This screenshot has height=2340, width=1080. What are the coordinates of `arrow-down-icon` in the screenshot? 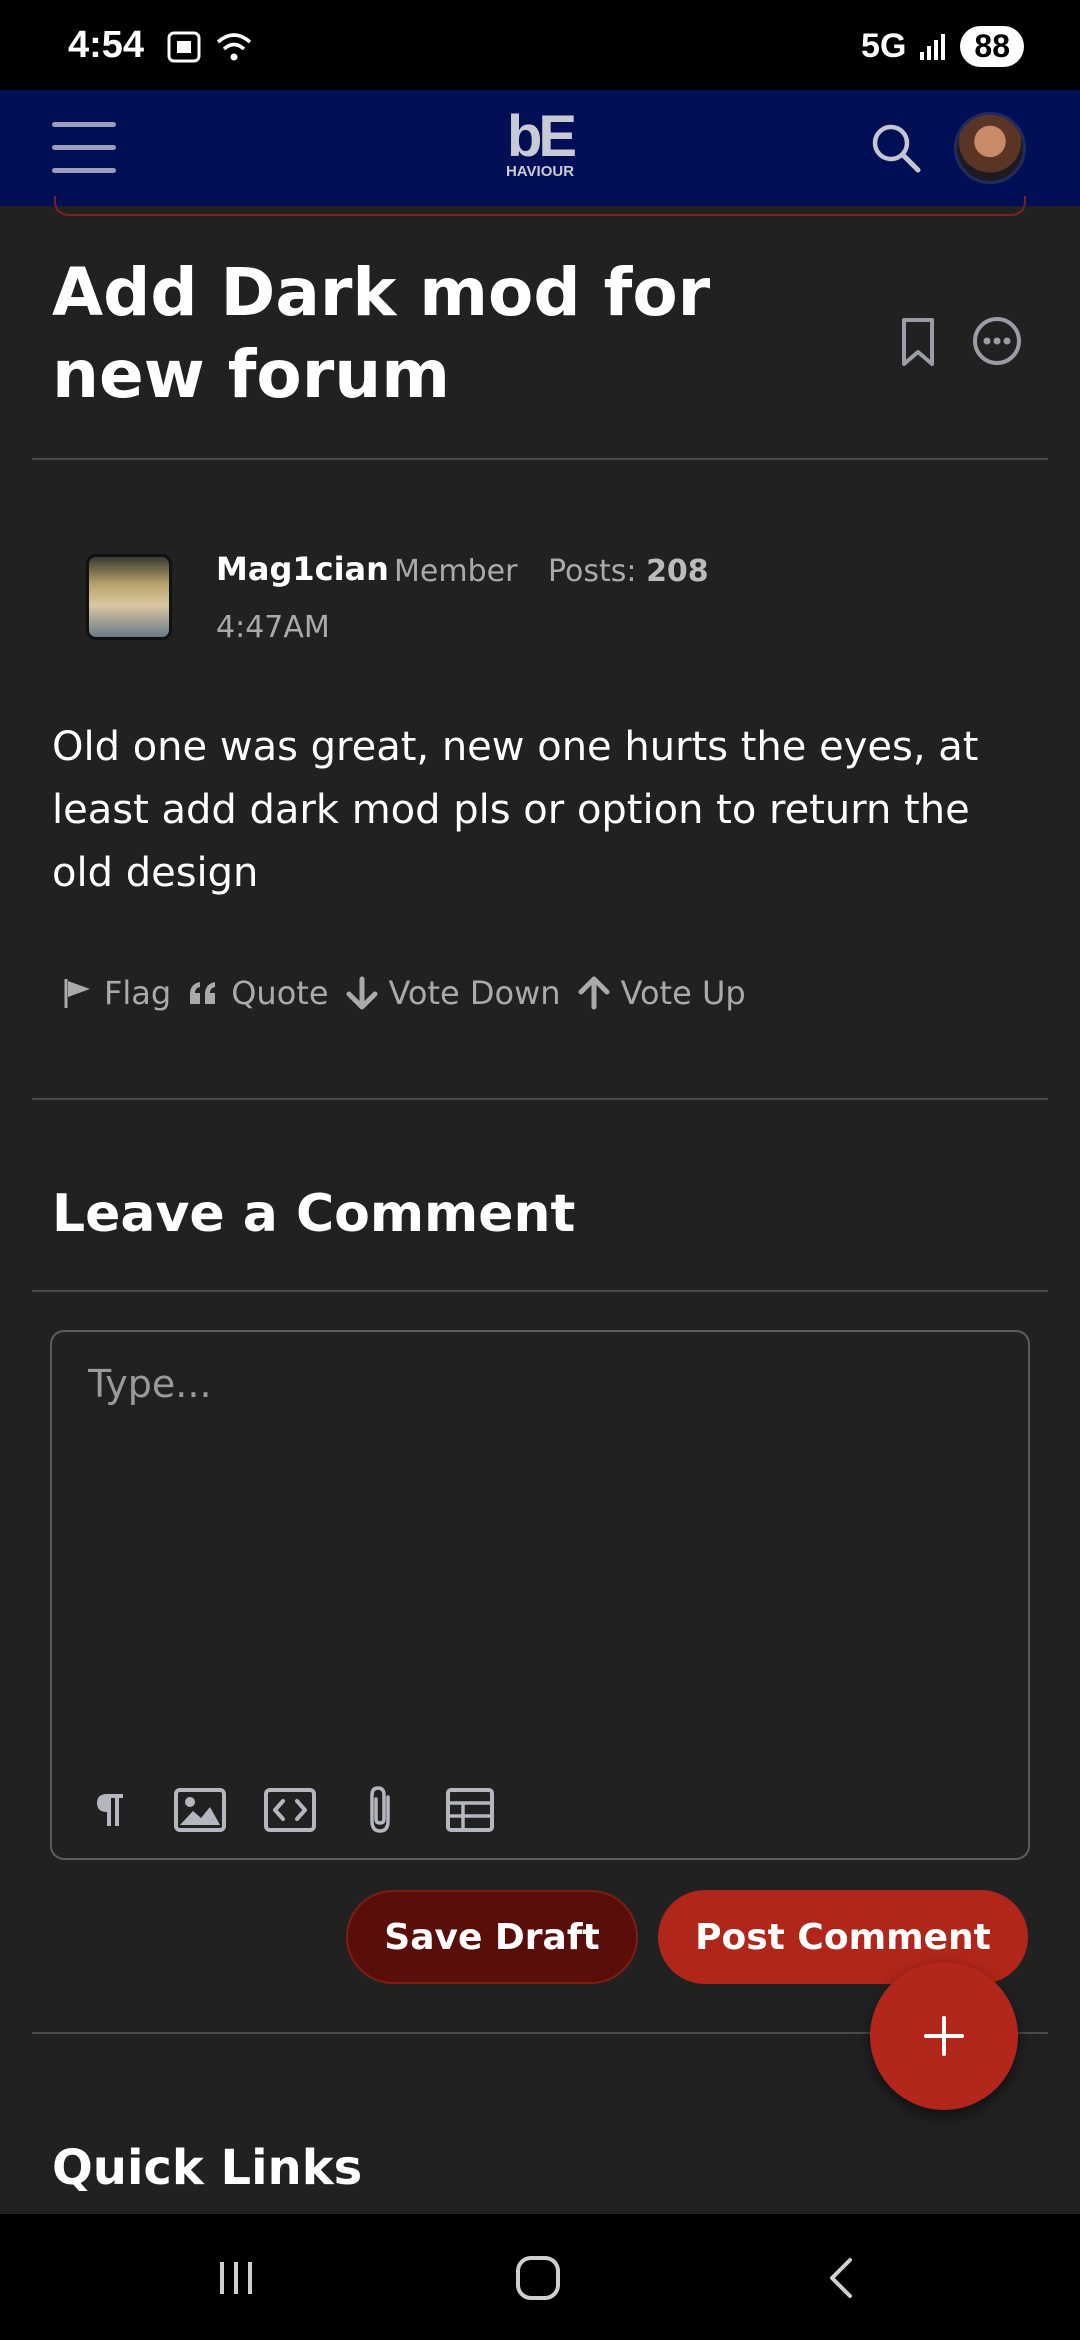 It's located at (361, 993).